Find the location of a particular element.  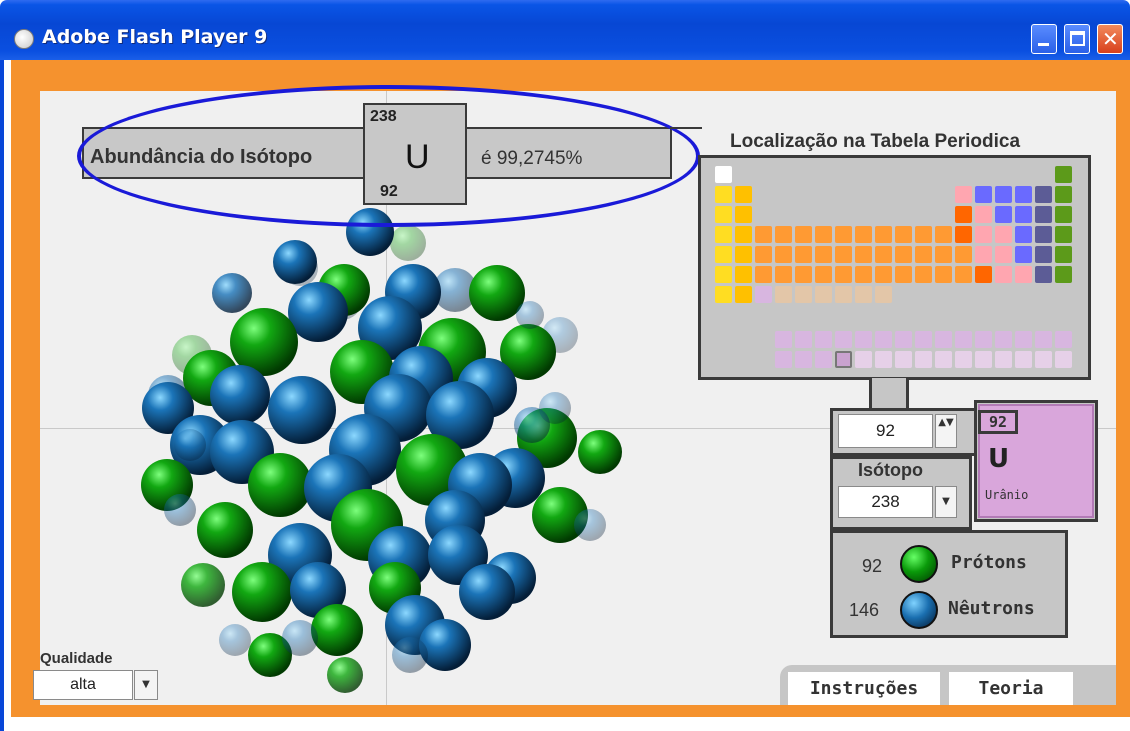

window-border is located at coordinates (2, 395).